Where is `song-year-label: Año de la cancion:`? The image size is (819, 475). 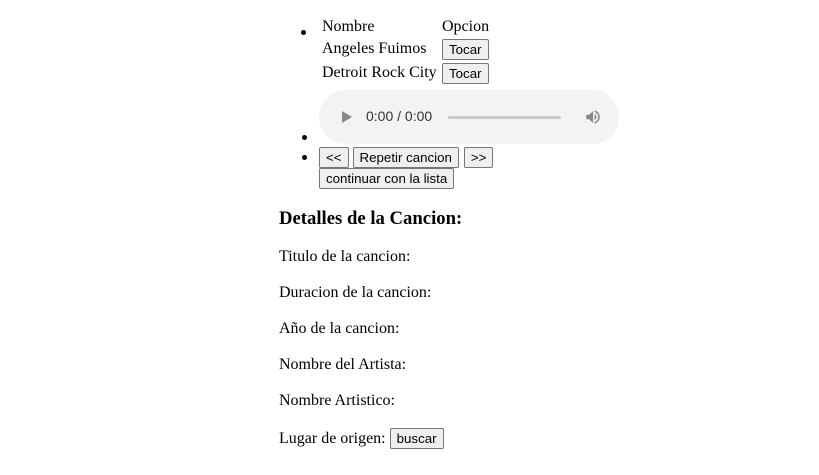
song-year-label: Año de la cancion: is located at coordinates (339, 328).